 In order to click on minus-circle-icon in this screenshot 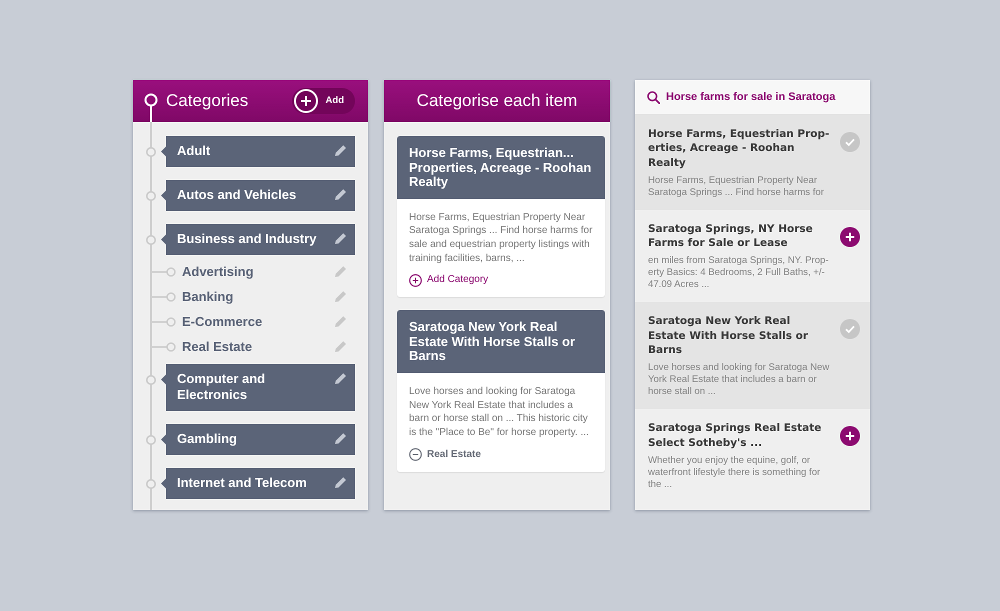, I will do `click(415, 455)`.